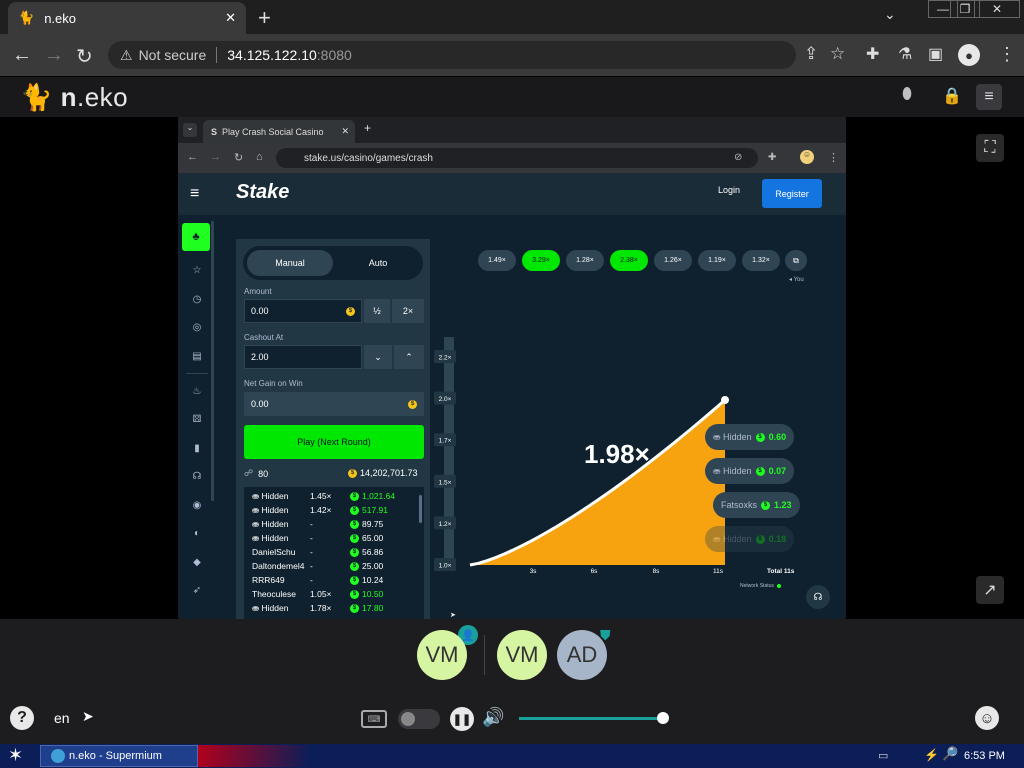 The image size is (1024, 768). I want to click on dice-icon: ⚄, so click(197, 421).